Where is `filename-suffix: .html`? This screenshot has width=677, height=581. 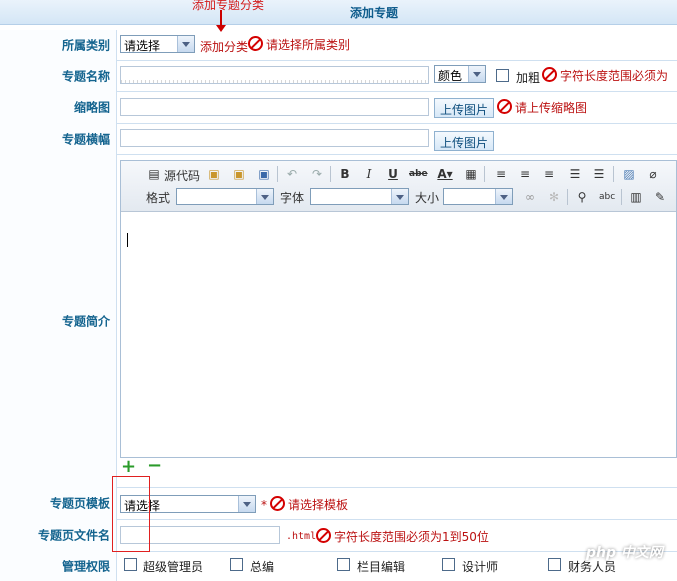
filename-suffix: .html is located at coordinates (301, 536).